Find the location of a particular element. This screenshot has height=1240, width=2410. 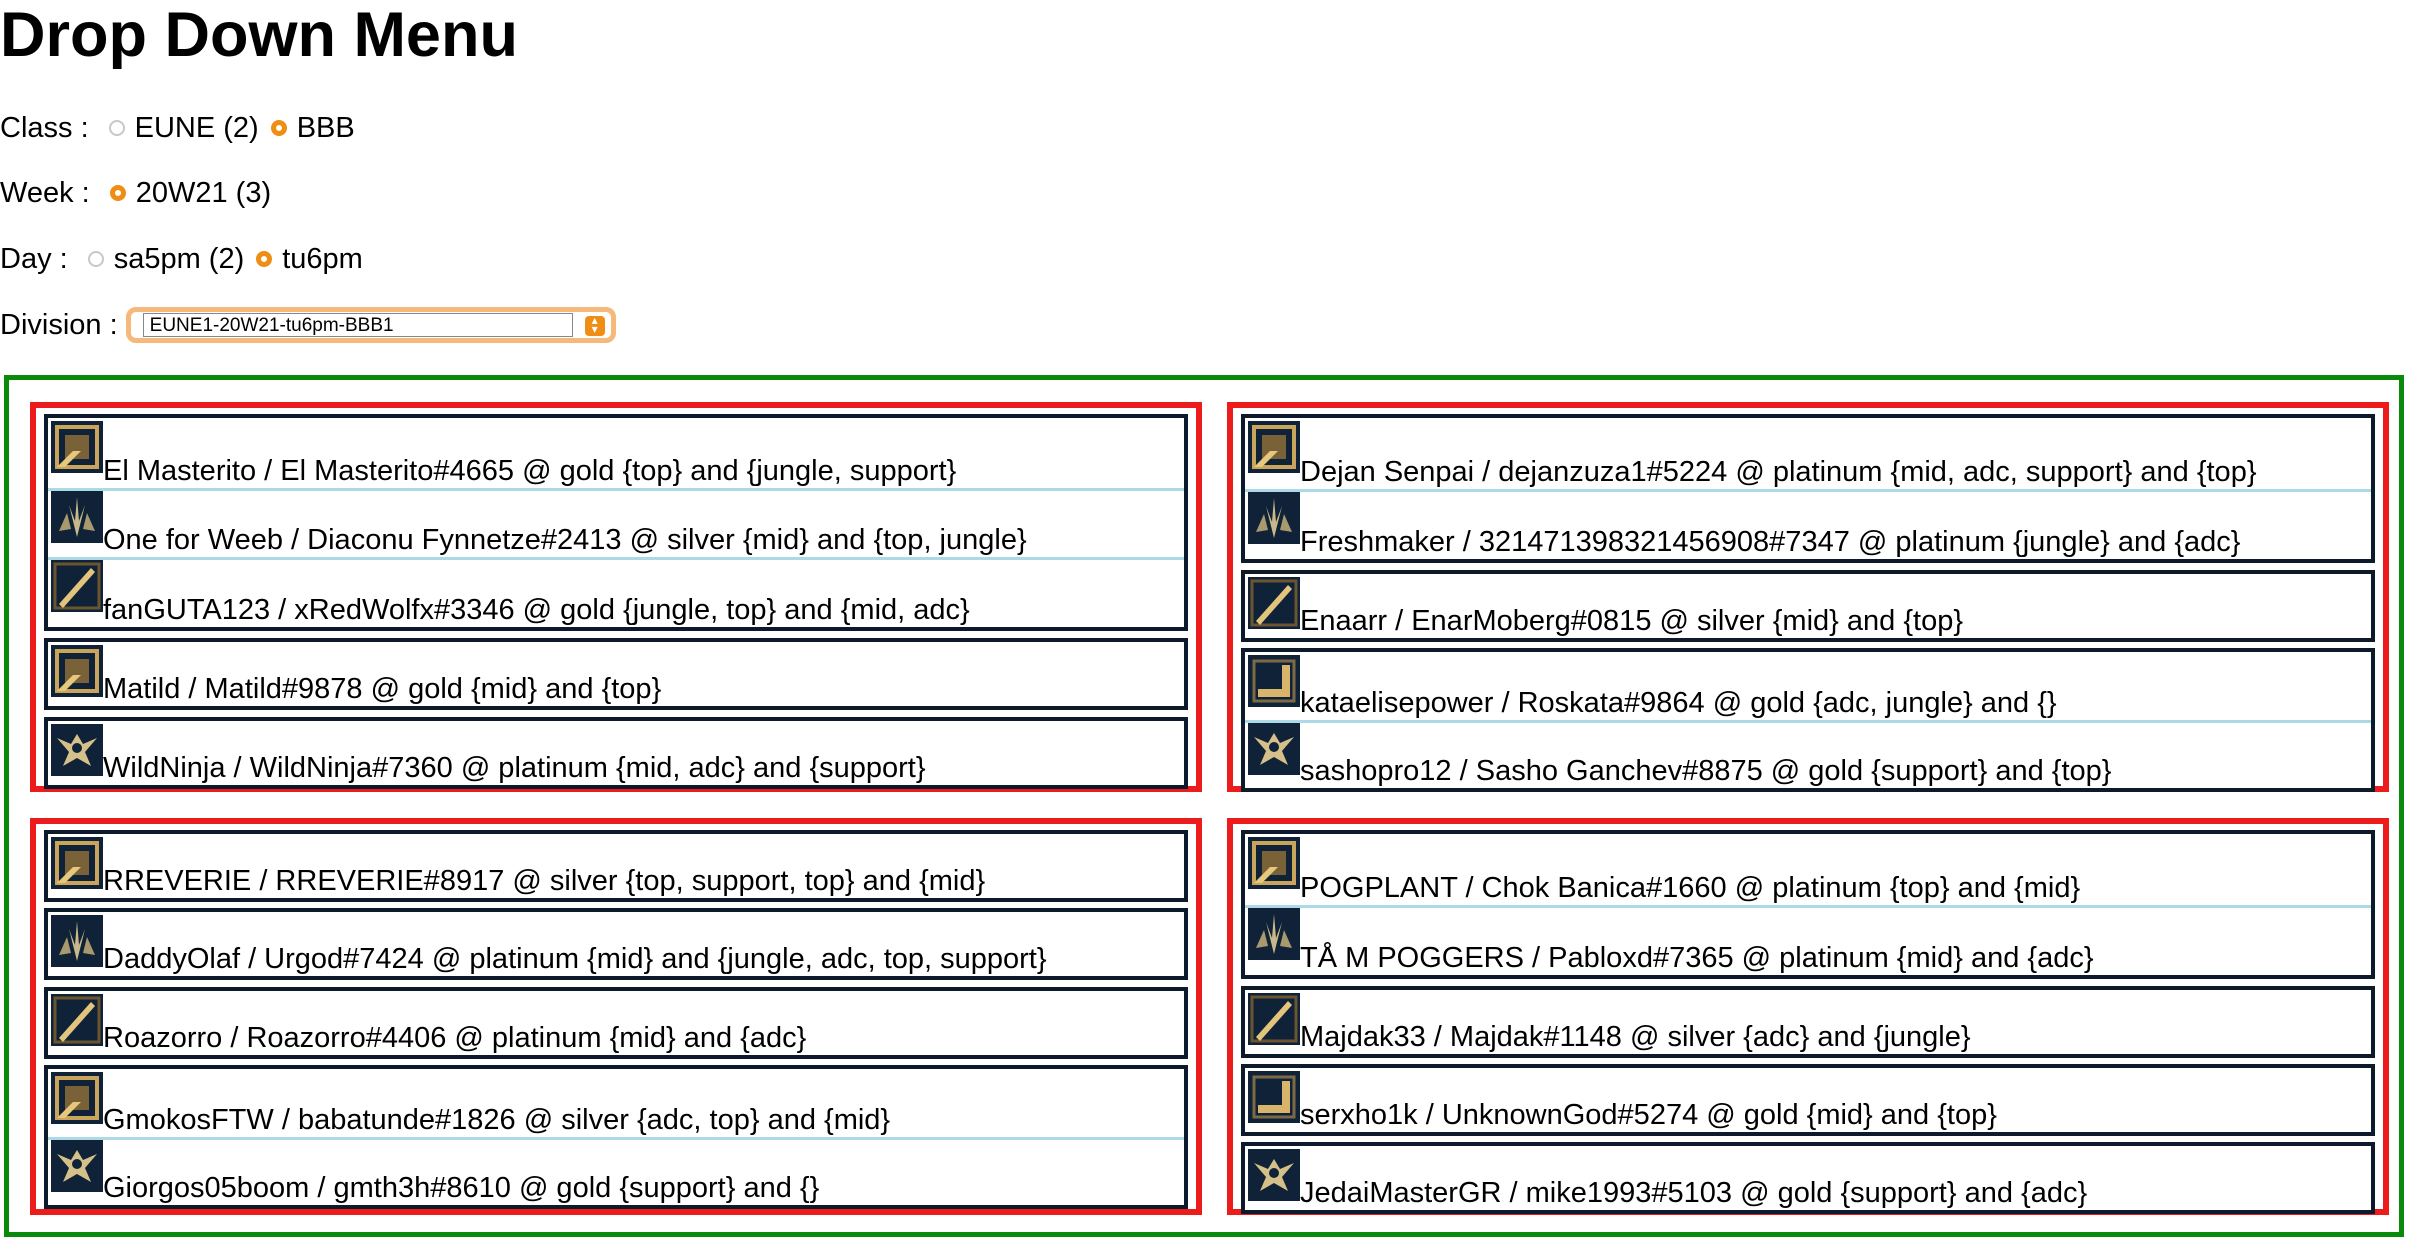

select-arrows-icon: ▴ ▾ is located at coordinates (594, 325).